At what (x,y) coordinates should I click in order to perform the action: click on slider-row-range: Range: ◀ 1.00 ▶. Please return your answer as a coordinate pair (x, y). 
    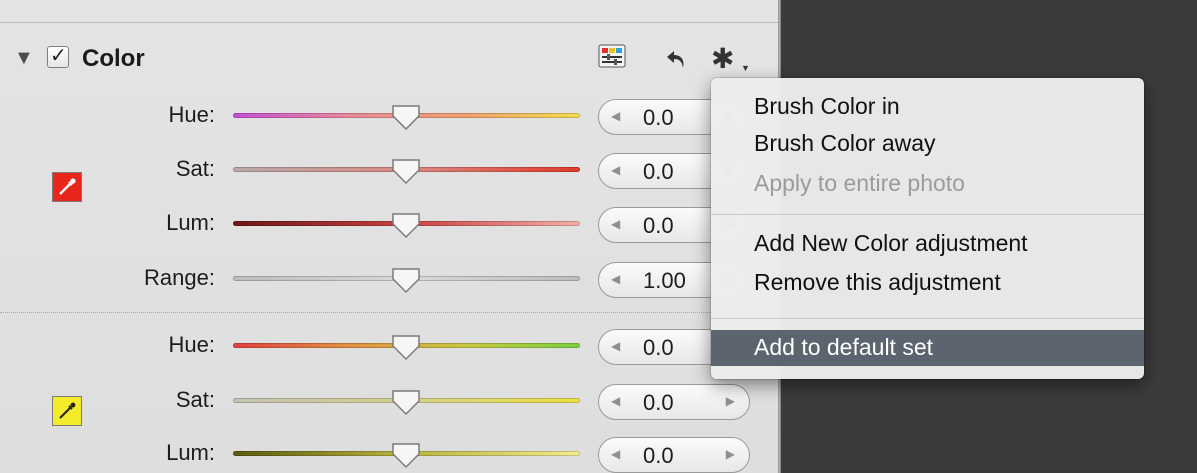
    Looking at the image, I should click on (389, 282).